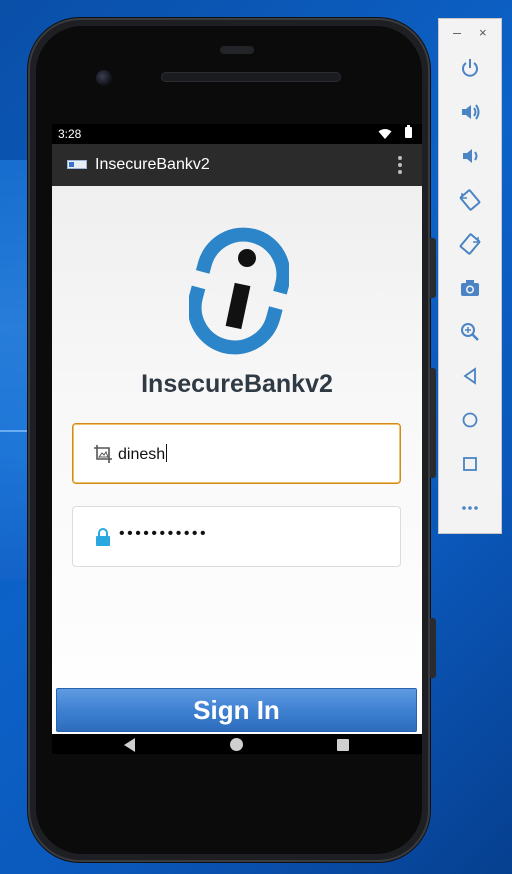 The width and height of the screenshot is (512, 874). Describe the element at coordinates (236, 453) in the screenshot. I see `username-field: dinesh` at that location.